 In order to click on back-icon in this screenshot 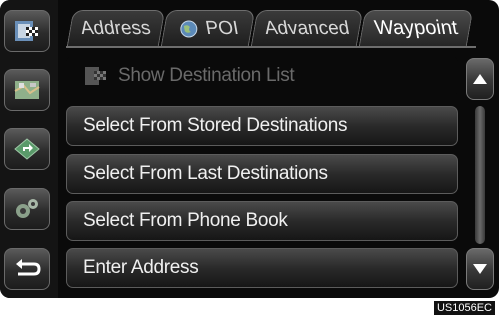, I will do `click(28, 267)`.